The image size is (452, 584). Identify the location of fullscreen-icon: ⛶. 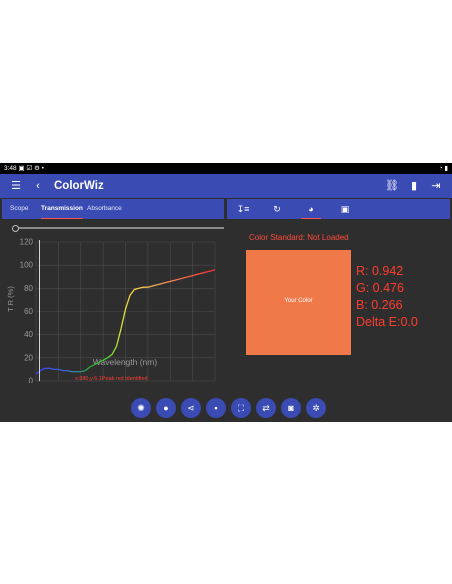
(241, 408).